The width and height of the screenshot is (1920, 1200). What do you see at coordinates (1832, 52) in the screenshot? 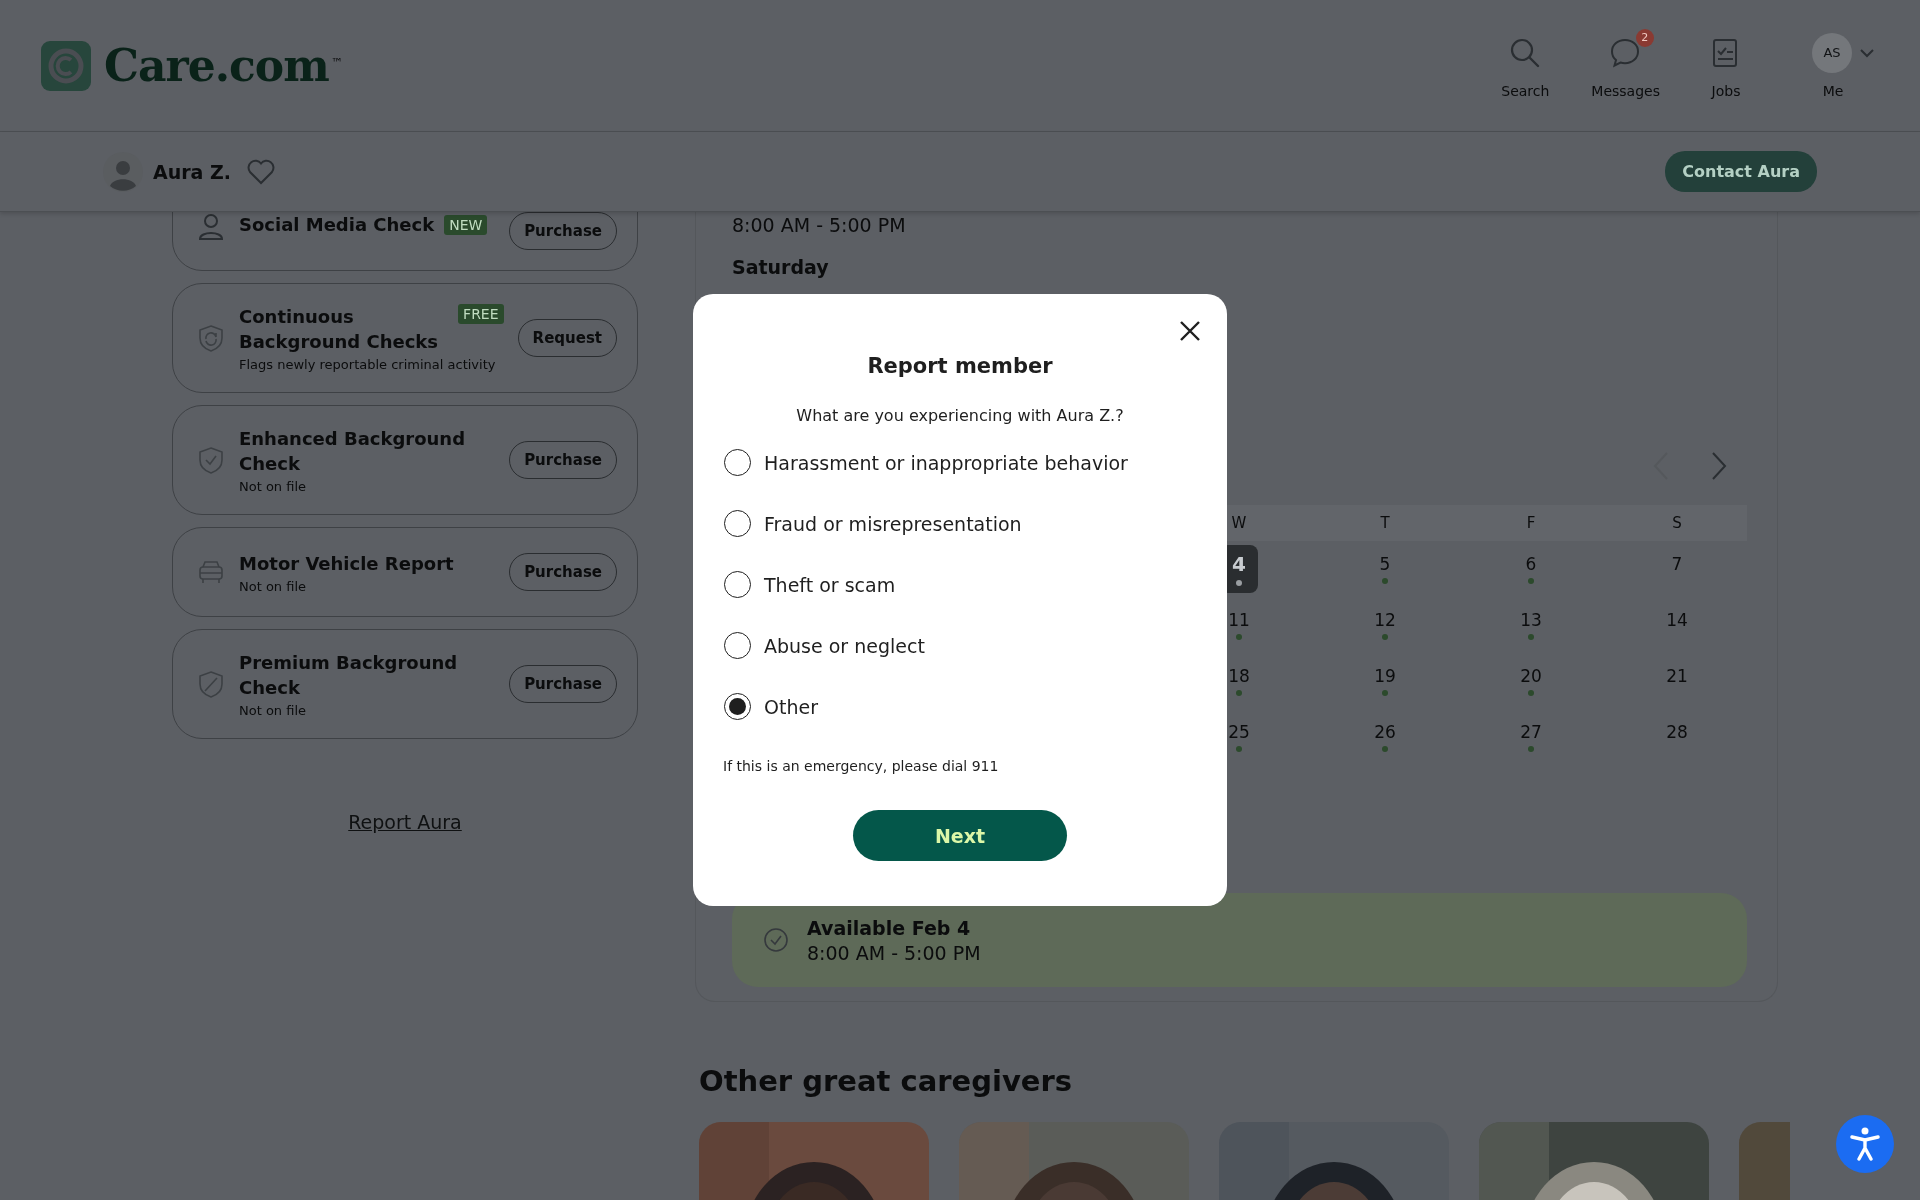
I see `avatar-initials: AS` at bounding box center [1832, 52].